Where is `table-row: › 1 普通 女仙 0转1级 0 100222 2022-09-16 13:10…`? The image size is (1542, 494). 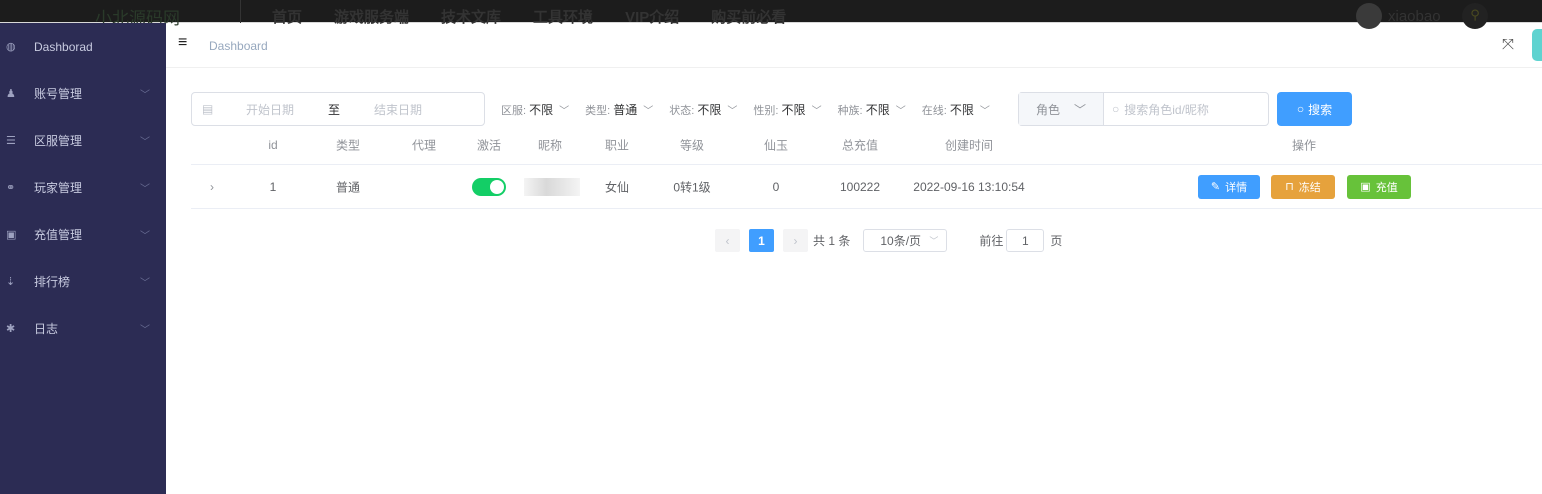 table-row: › 1 普通 女仙 0转1级 0 100222 2022-09-16 13:10… is located at coordinates (866, 187).